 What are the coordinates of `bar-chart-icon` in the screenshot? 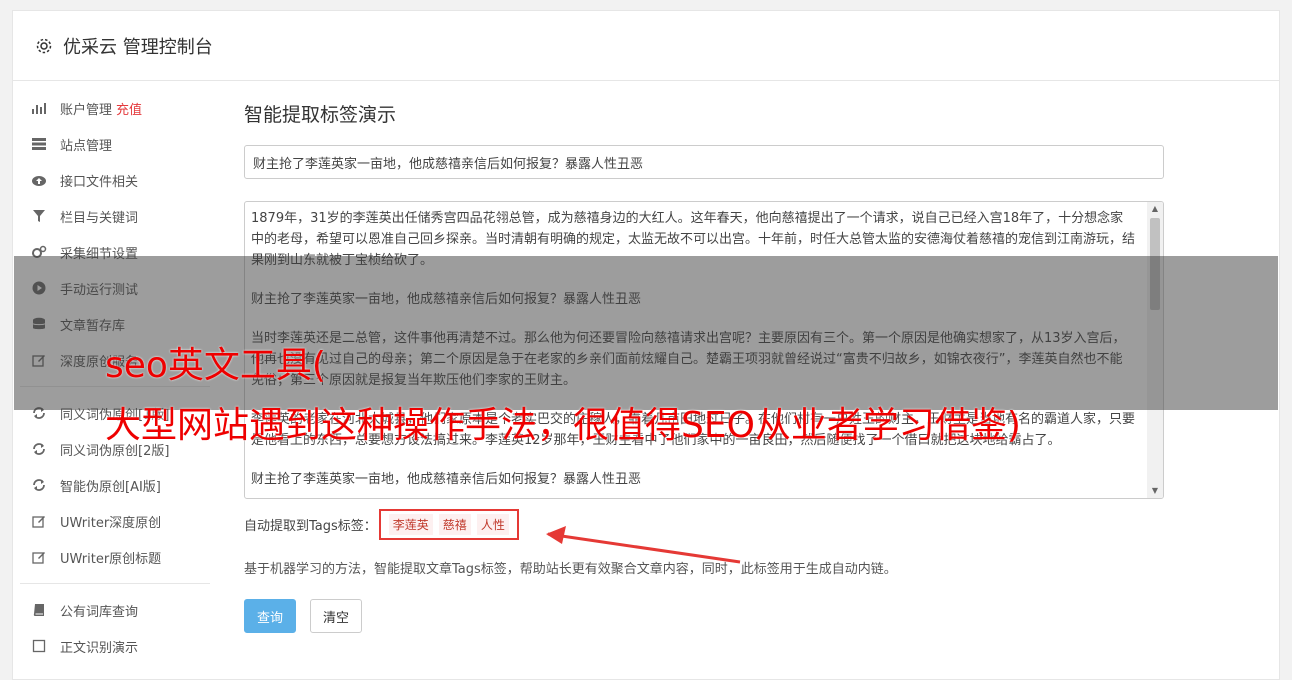 It's located at (39, 108).